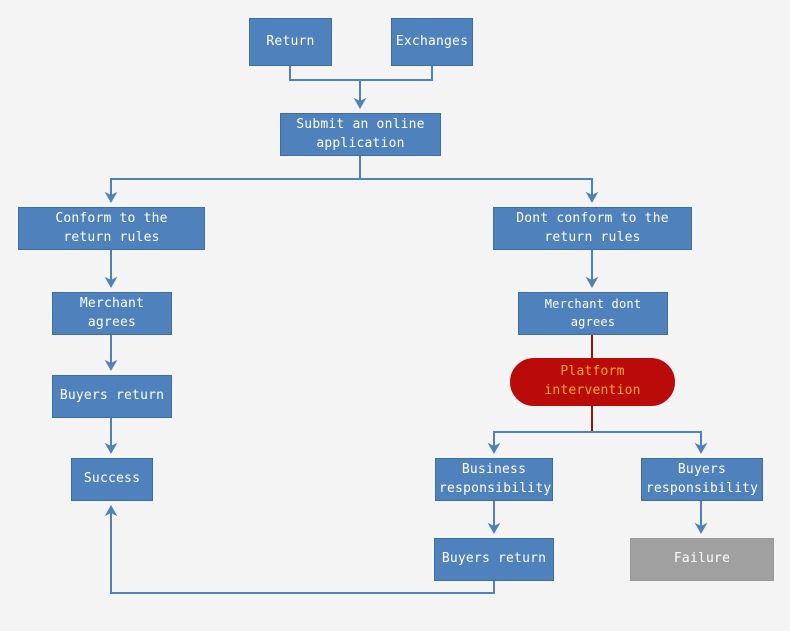 This screenshot has width=790, height=631. I want to click on node-failure: Failure, so click(702, 559).